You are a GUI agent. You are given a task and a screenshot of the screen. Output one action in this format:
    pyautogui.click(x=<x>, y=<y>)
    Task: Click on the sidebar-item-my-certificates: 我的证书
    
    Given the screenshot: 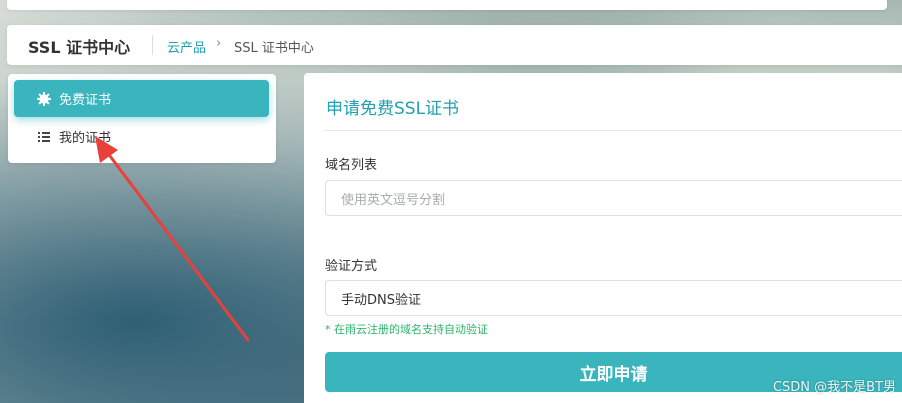 What is the action you would take?
    pyautogui.click(x=141, y=136)
    